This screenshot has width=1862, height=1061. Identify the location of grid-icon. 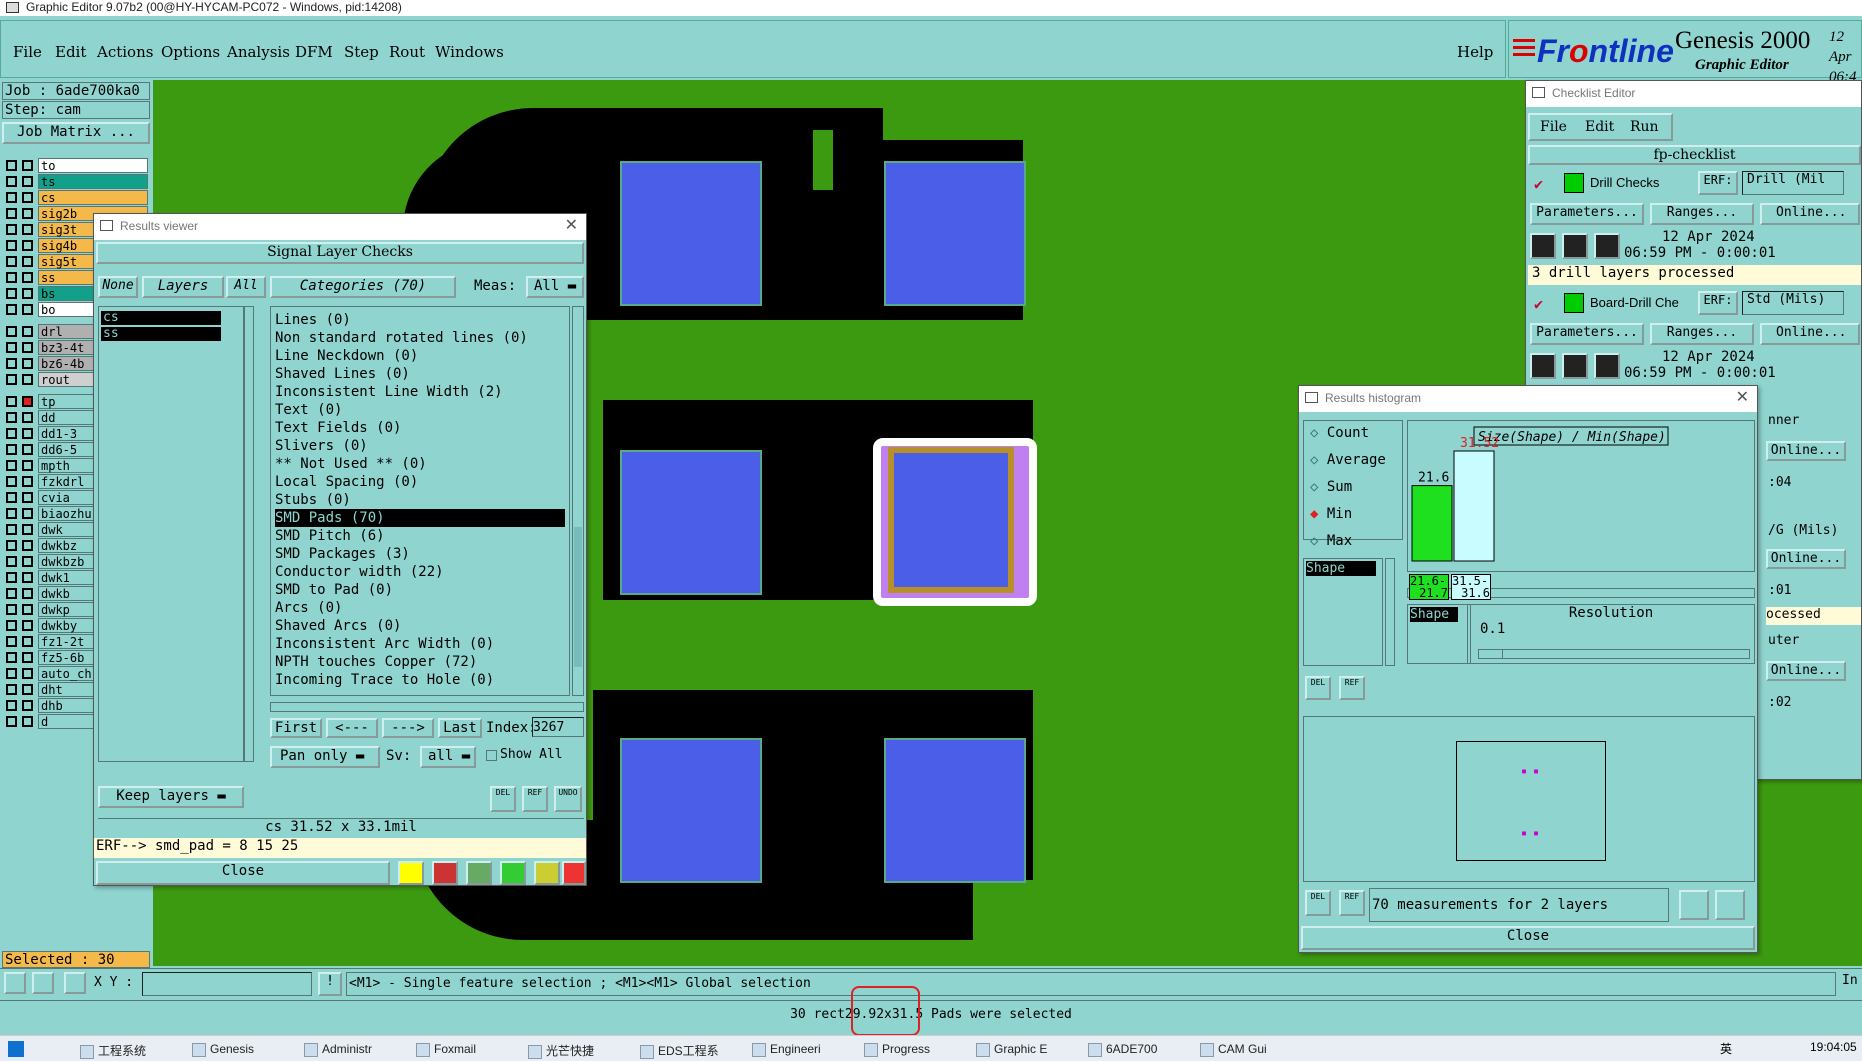
(75, 983).